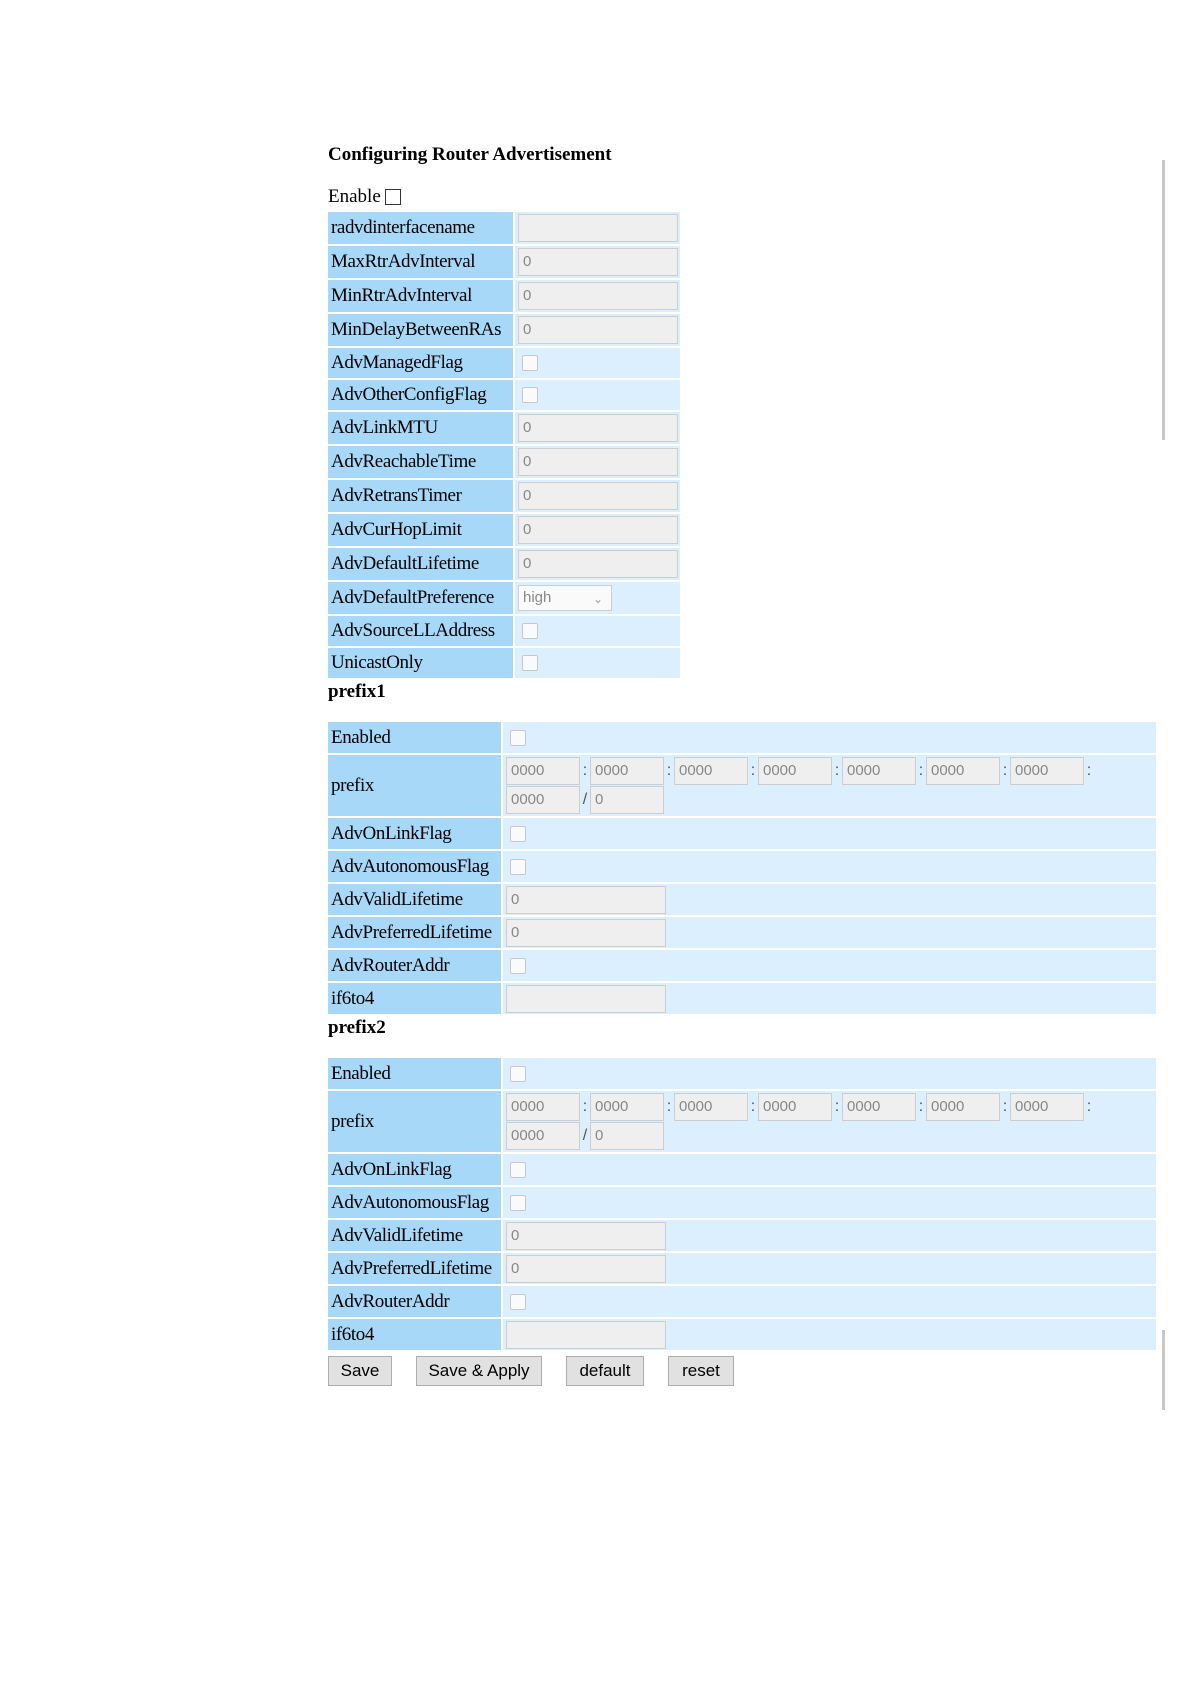 Image resolution: width=1191 pixels, height=1684 pixels. What do you see at coordinates (360, 1371) in the screenshot?
I see `save-button: Save` at bounding box center [360, 1371].